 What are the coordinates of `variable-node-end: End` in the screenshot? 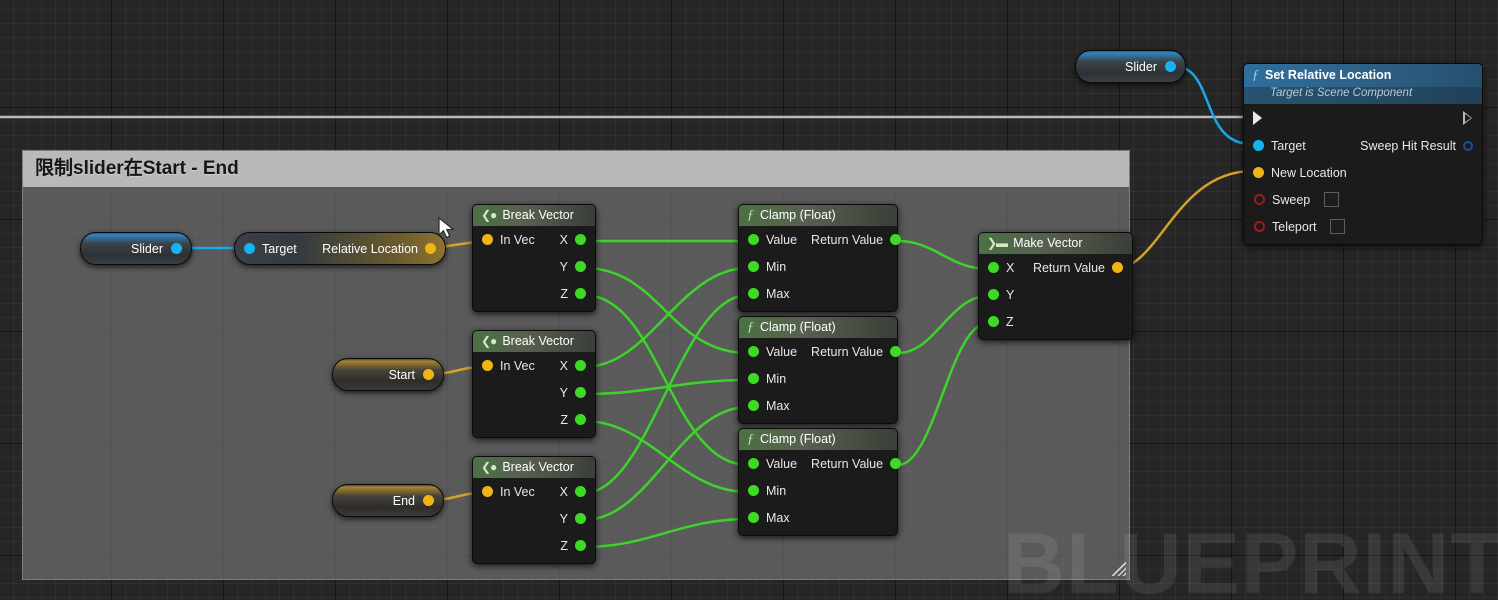 It's located at (388, 500).